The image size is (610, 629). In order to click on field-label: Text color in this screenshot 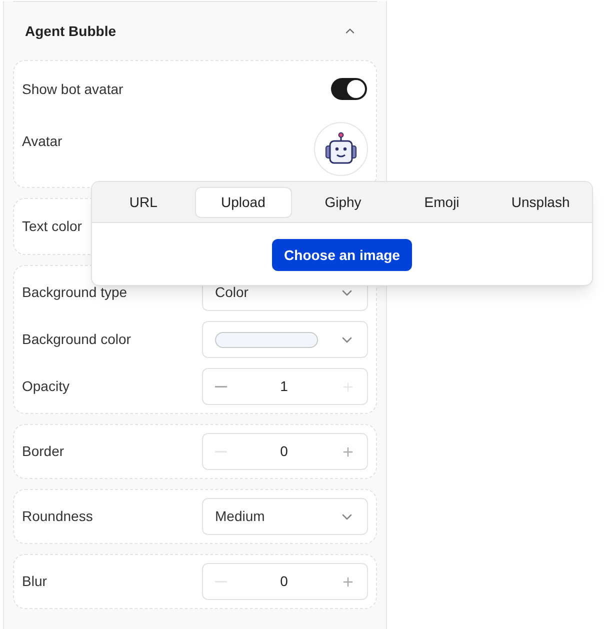, I will do `click(52, 226)`.